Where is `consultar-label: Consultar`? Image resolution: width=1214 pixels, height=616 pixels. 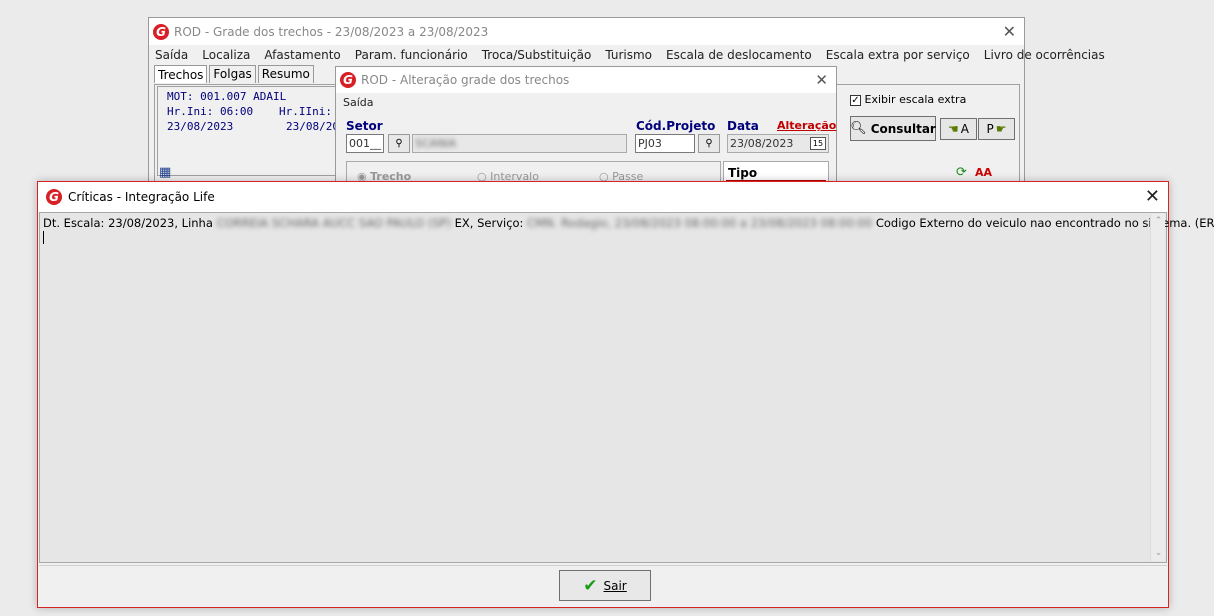 consultar-label: Consultar is located at coordinates (903, 128).